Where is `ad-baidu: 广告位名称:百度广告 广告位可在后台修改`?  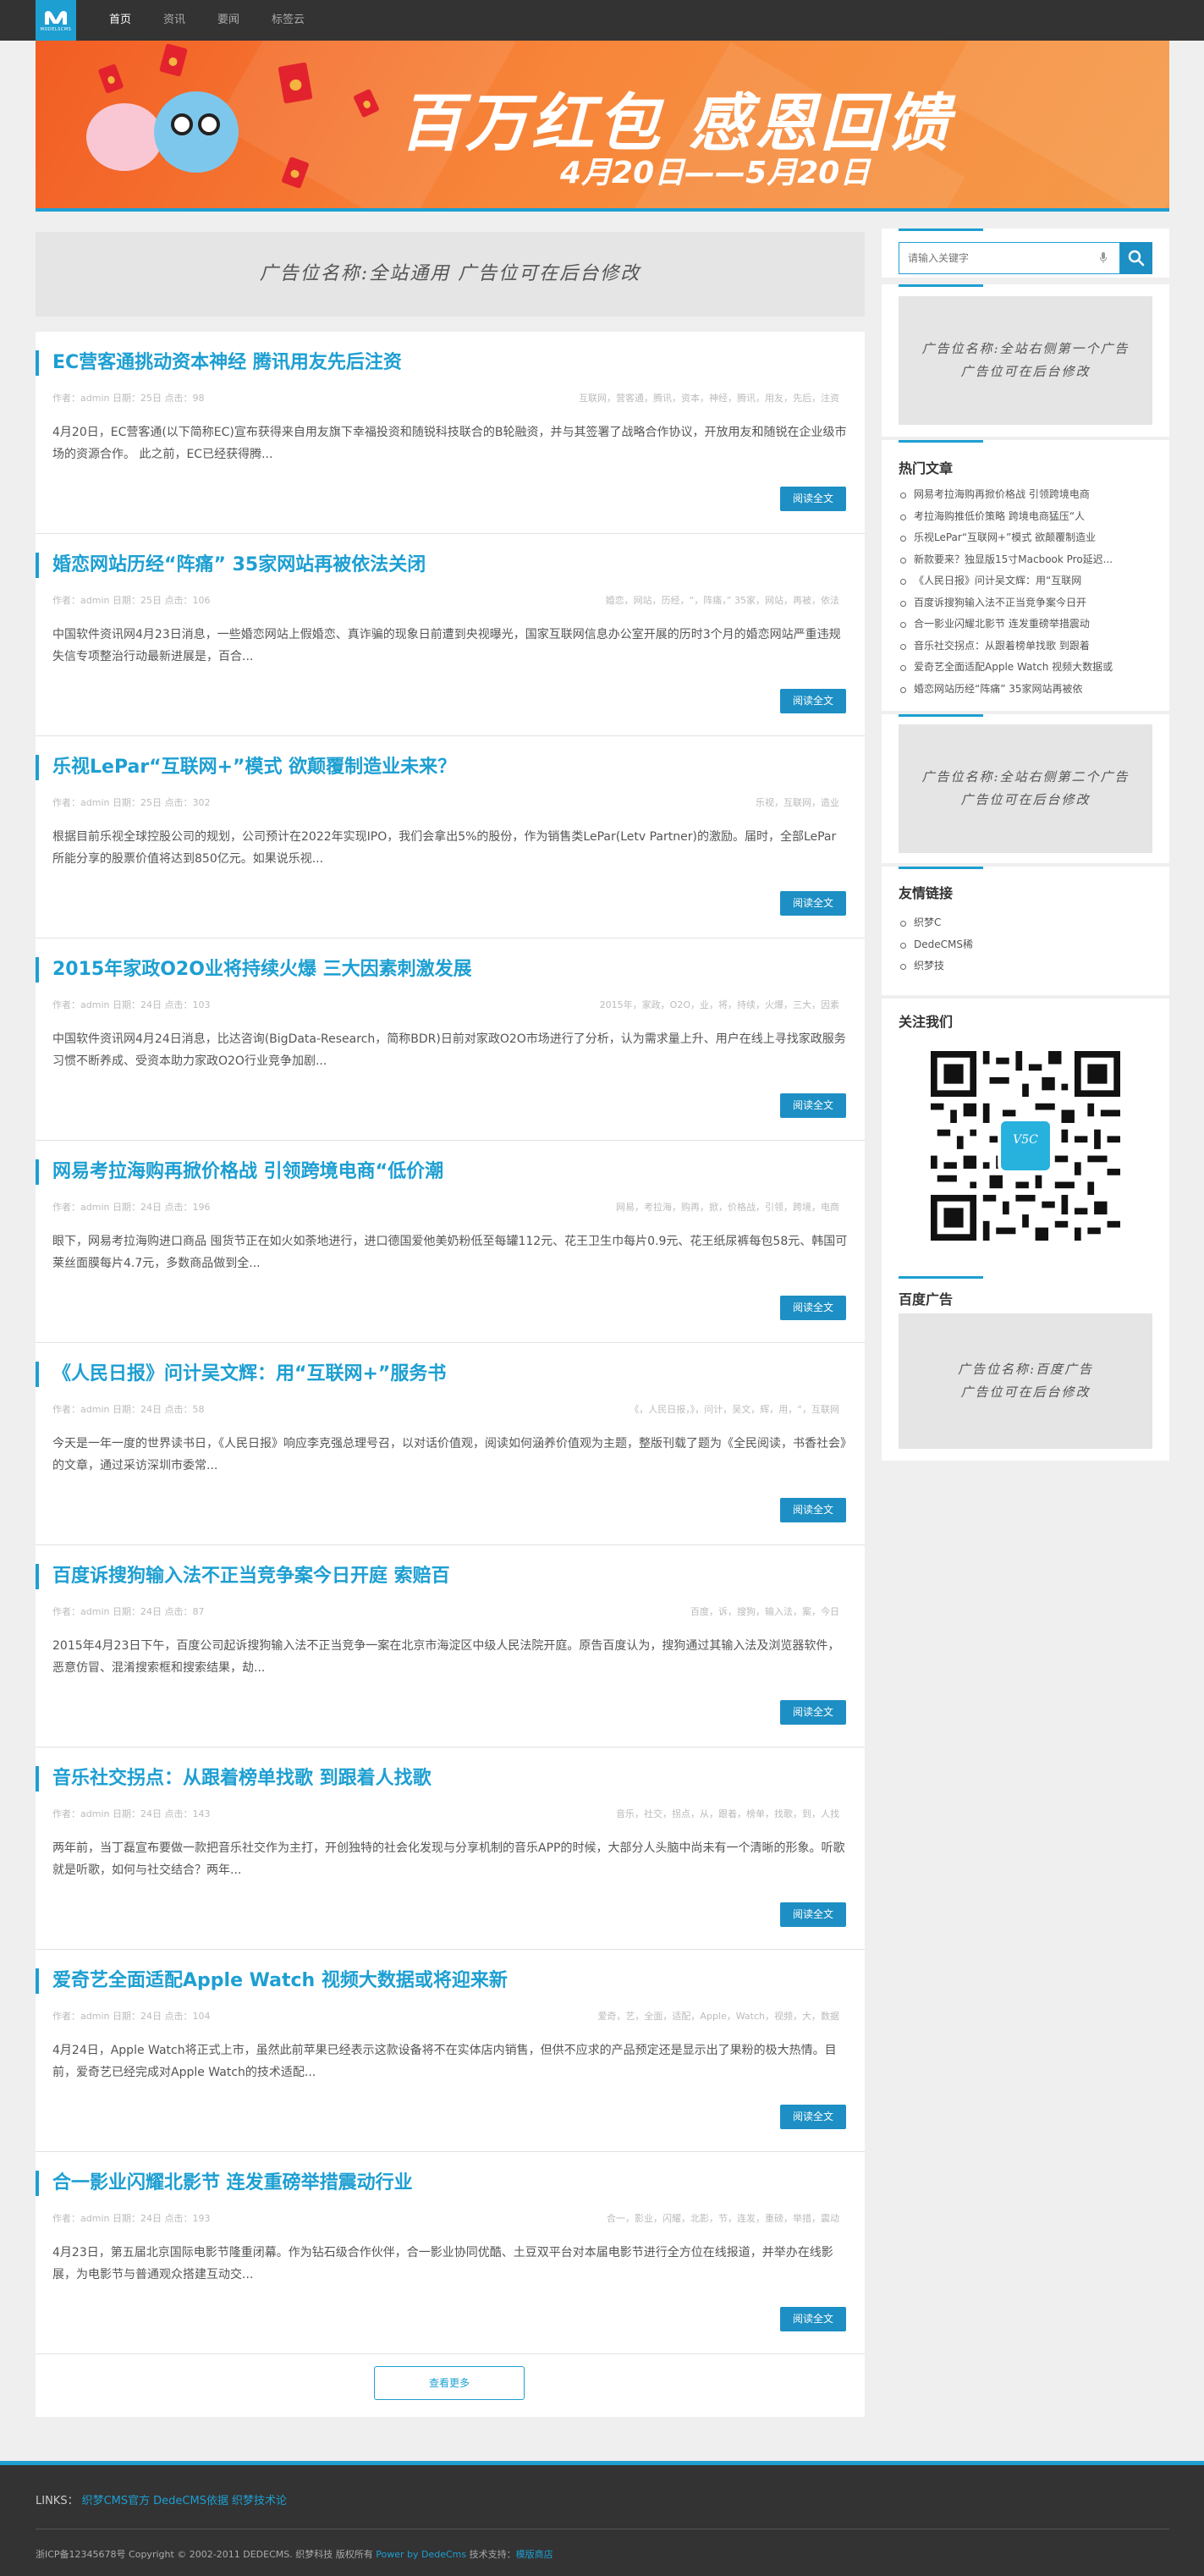
ad-baidu: 广告位名称:百度广告 广告位可在后台修改 is located at coordinates (1025, 1381).